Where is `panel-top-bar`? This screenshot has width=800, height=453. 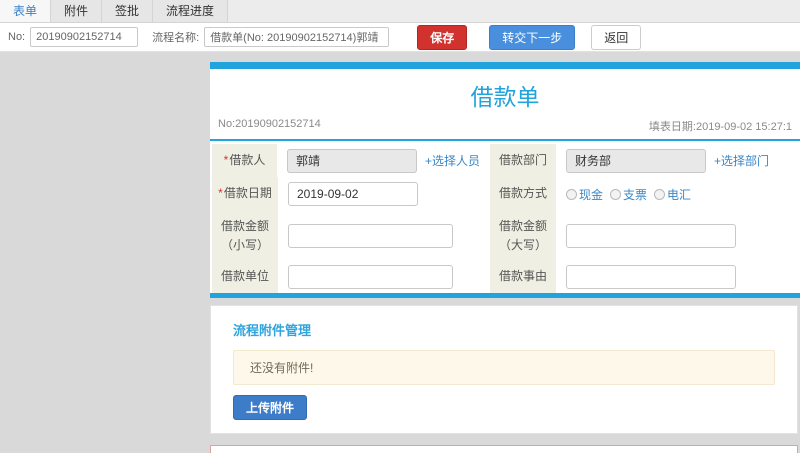
panel-top-bar is located at coordinates (505, 65).